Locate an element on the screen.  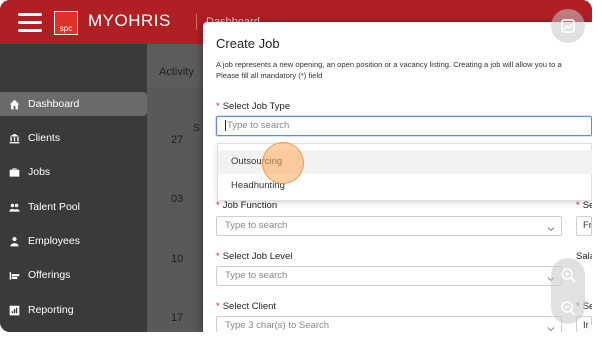
client-input: Type 3 char(s) to Search is located at coordinates (389, 324).